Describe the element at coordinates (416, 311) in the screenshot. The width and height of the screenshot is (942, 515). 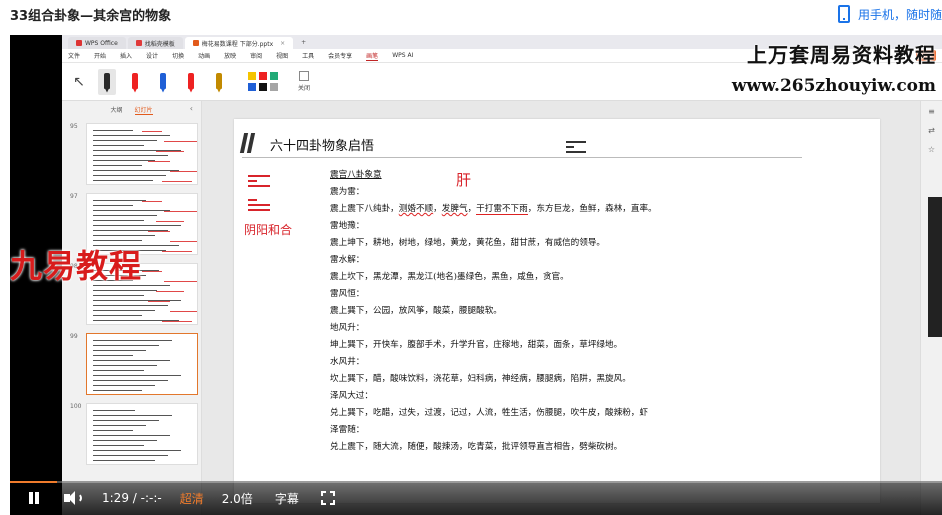
I see `text-fragment: 震上巽下，公园，放风筝，酸菜，腰腿酸软。` at that location.